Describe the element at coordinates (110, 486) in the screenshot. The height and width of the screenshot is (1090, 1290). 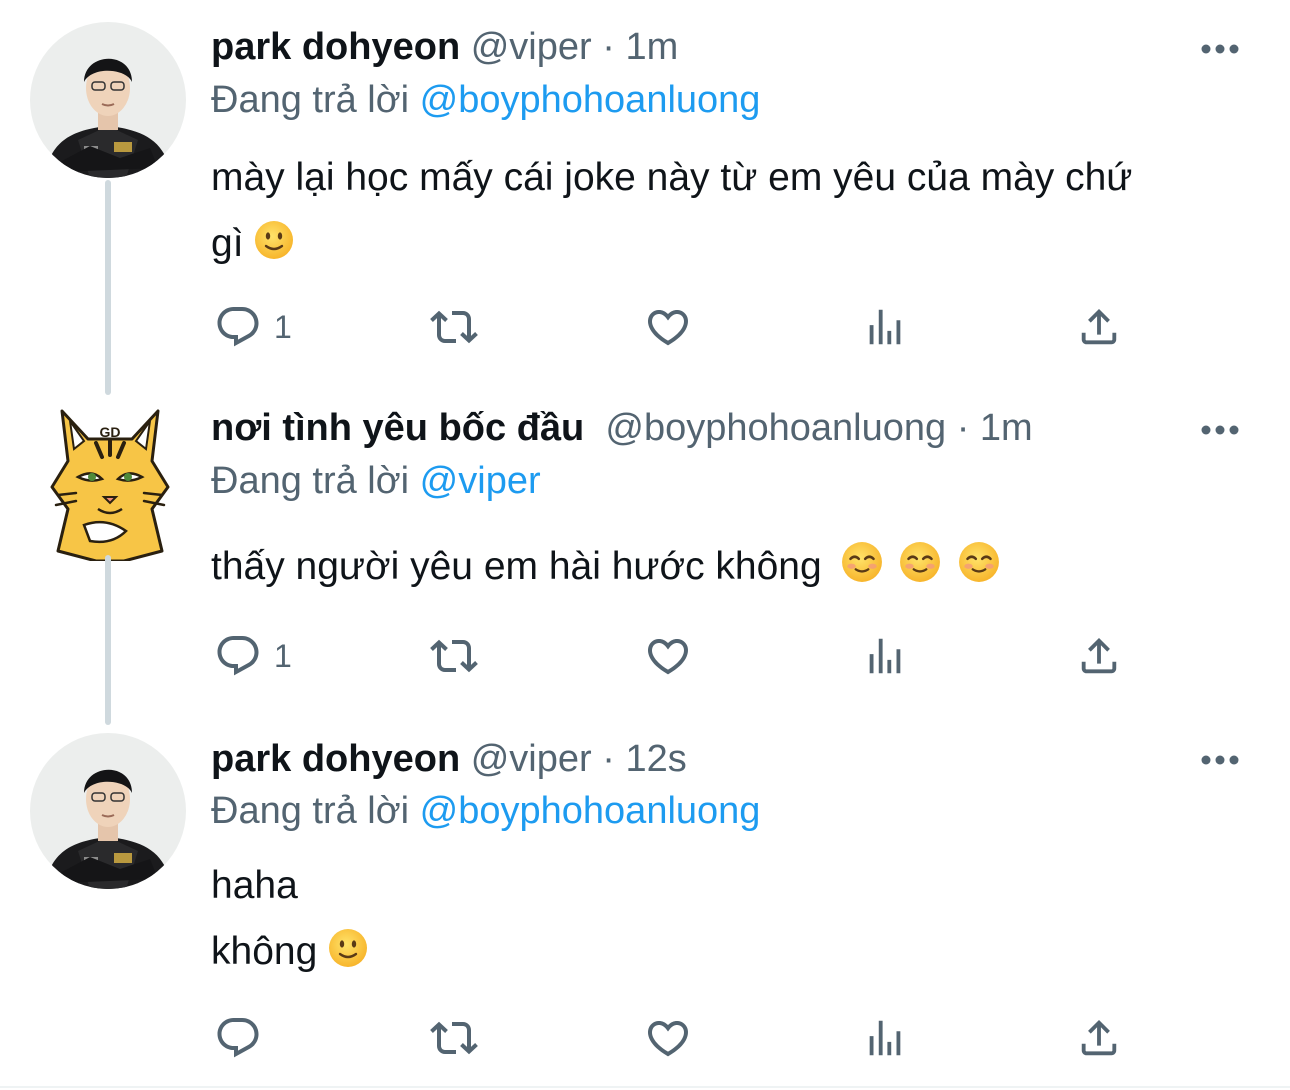
I see `tiger-cartoon-avatar-icon: GD` at that location.